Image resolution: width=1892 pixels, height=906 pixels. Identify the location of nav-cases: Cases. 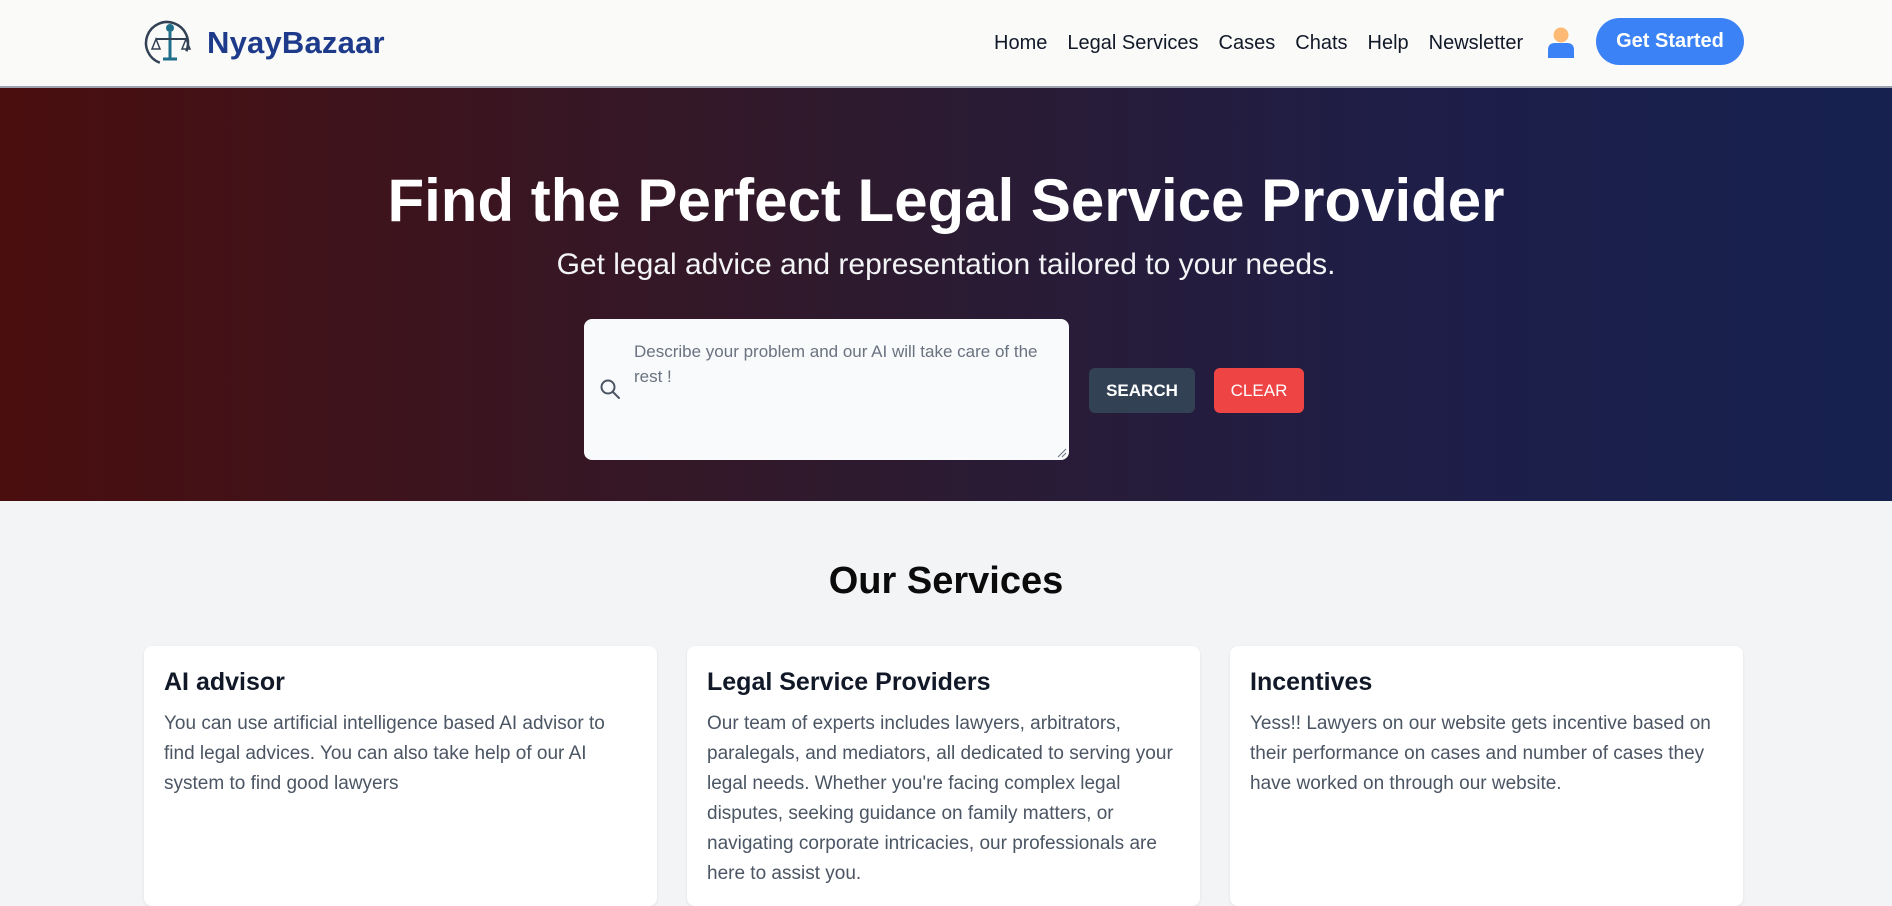
(1247, 43).